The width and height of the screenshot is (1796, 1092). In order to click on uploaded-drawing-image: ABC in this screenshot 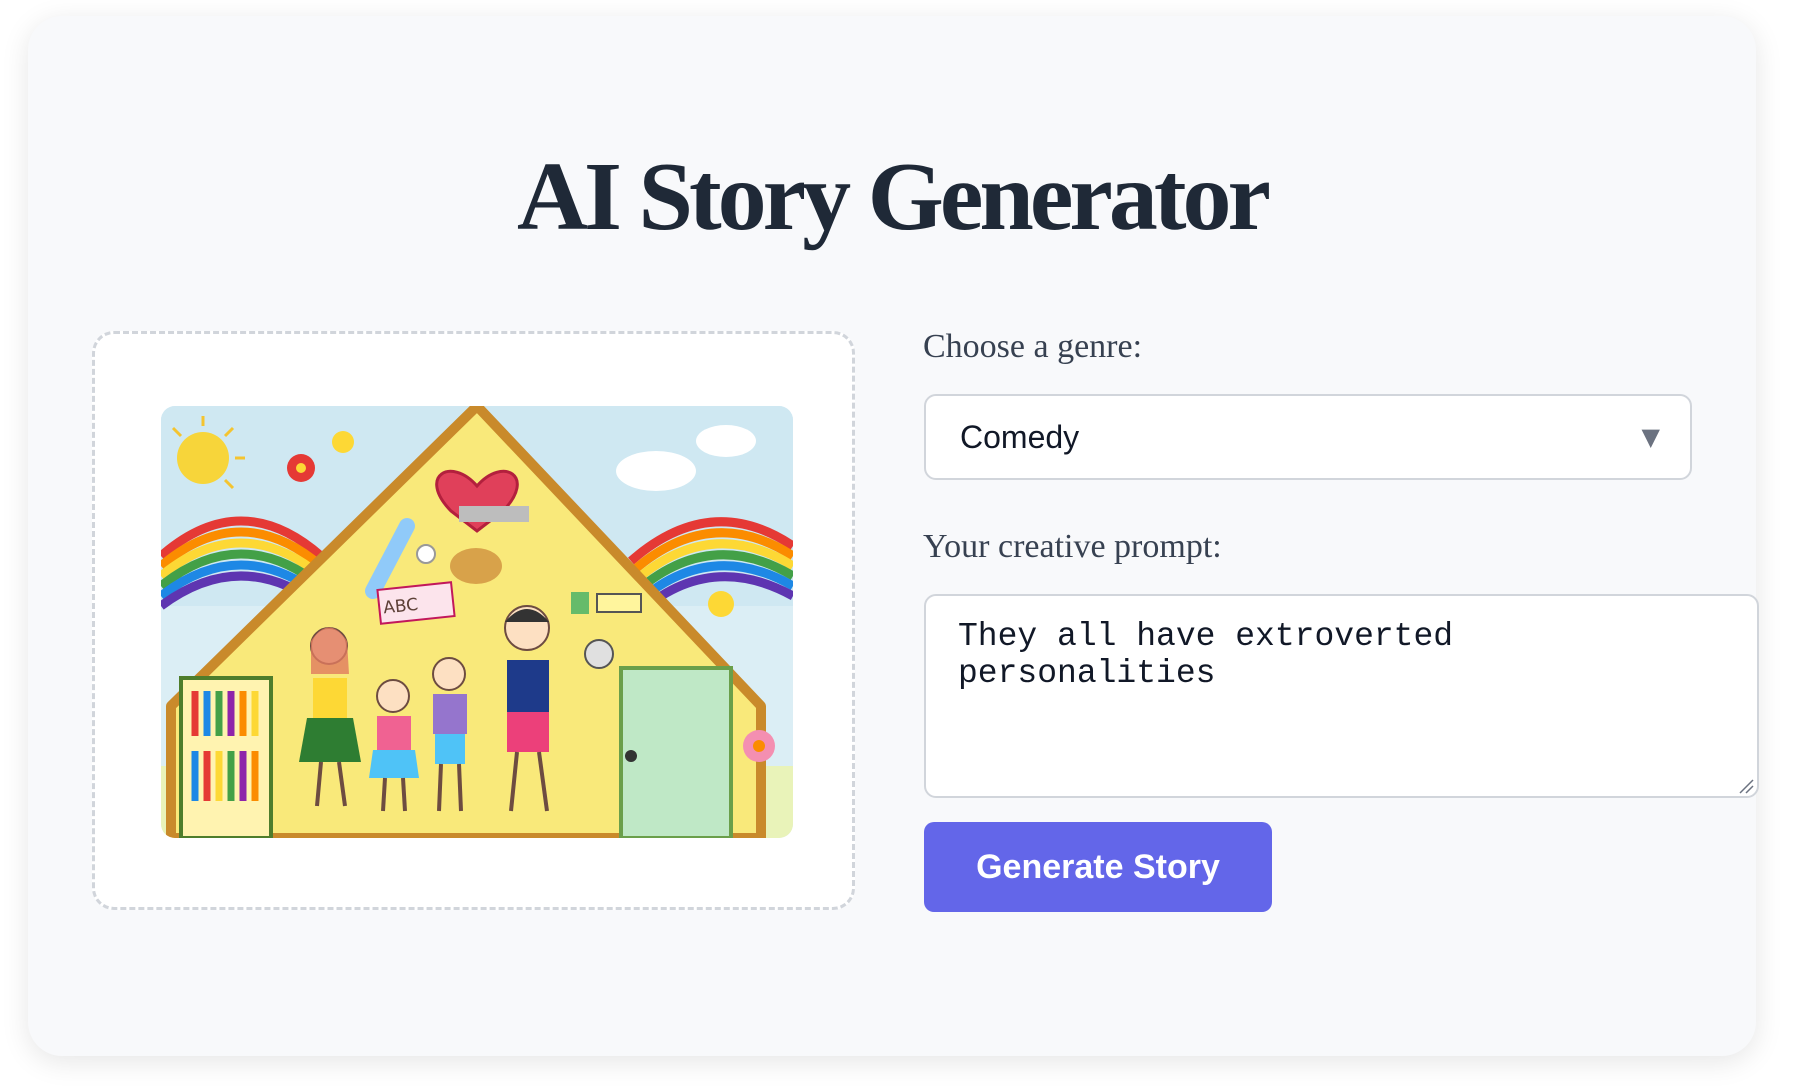, I will do `click(477, 622)`.